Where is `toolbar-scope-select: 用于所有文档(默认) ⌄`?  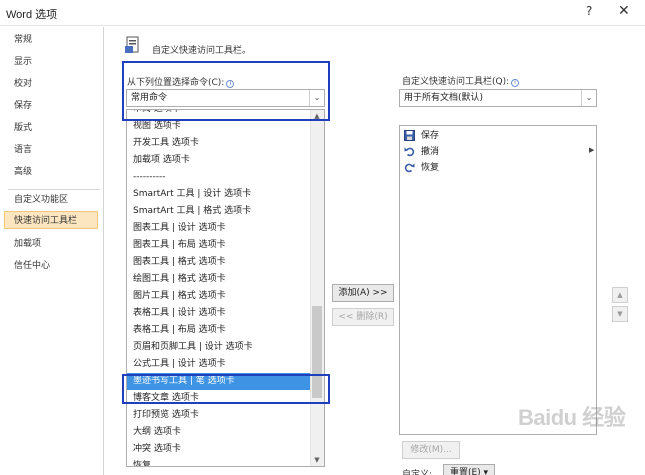
toolbar-scope-select: 用于所有文档(默认) ⌄ is located at coordinates (498, 98).